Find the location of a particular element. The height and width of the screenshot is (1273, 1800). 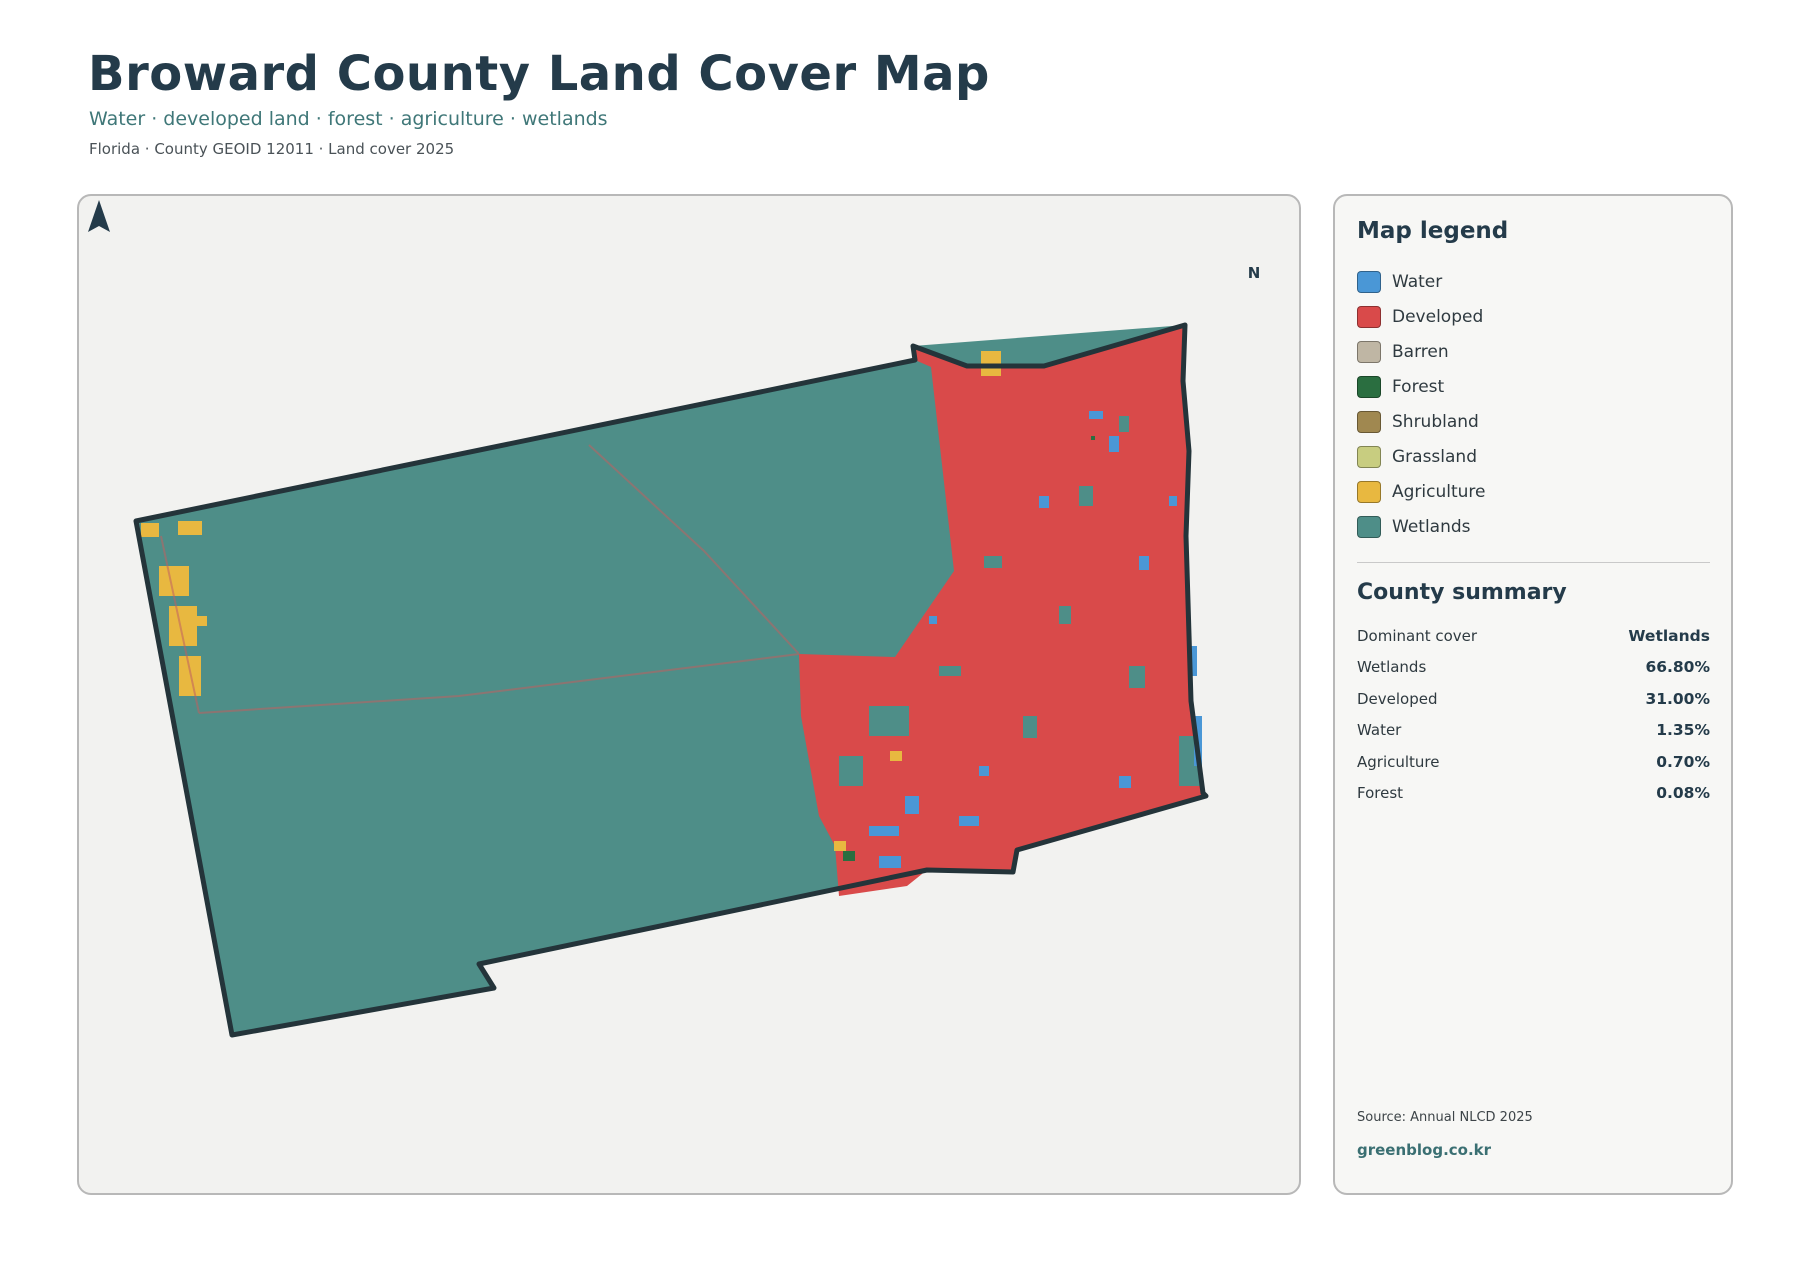

legend-item-shrubland: Shrubland is located at coordinates (1421, 421).